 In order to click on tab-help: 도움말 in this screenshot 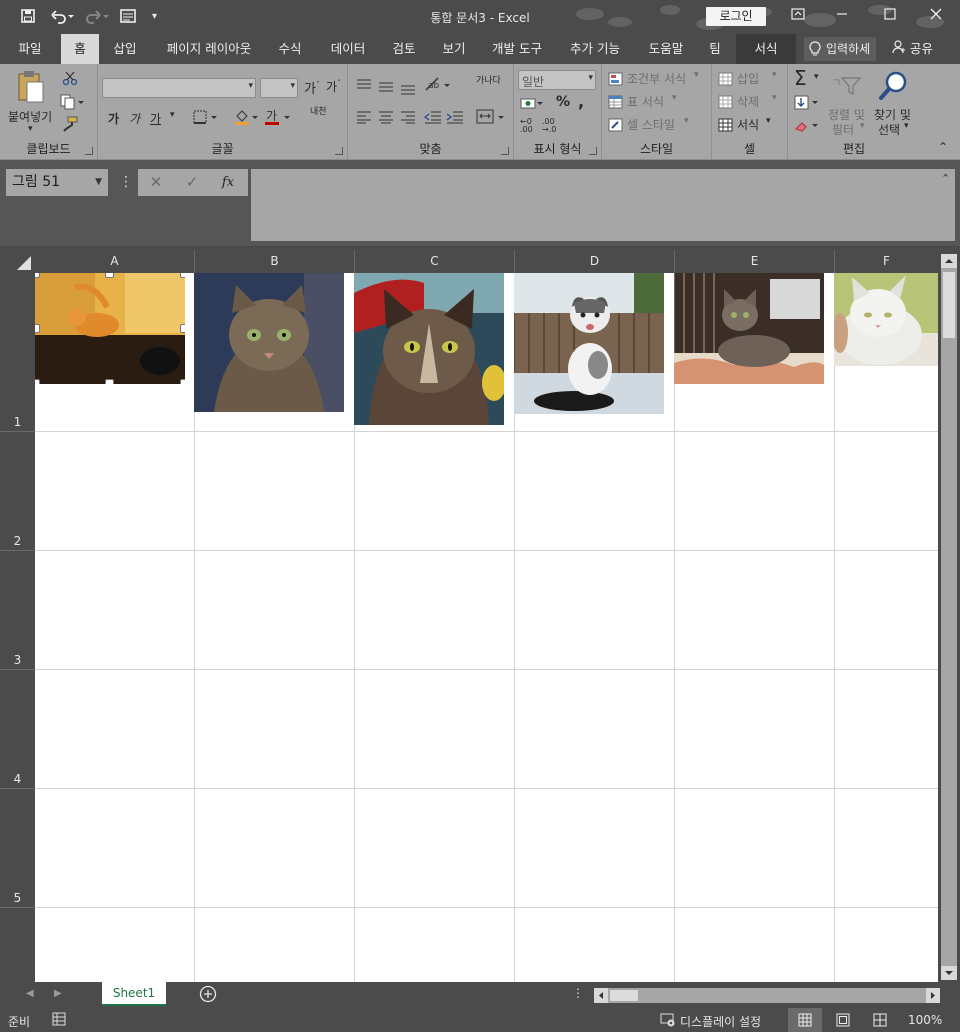, I will do `click(666, 49)`.